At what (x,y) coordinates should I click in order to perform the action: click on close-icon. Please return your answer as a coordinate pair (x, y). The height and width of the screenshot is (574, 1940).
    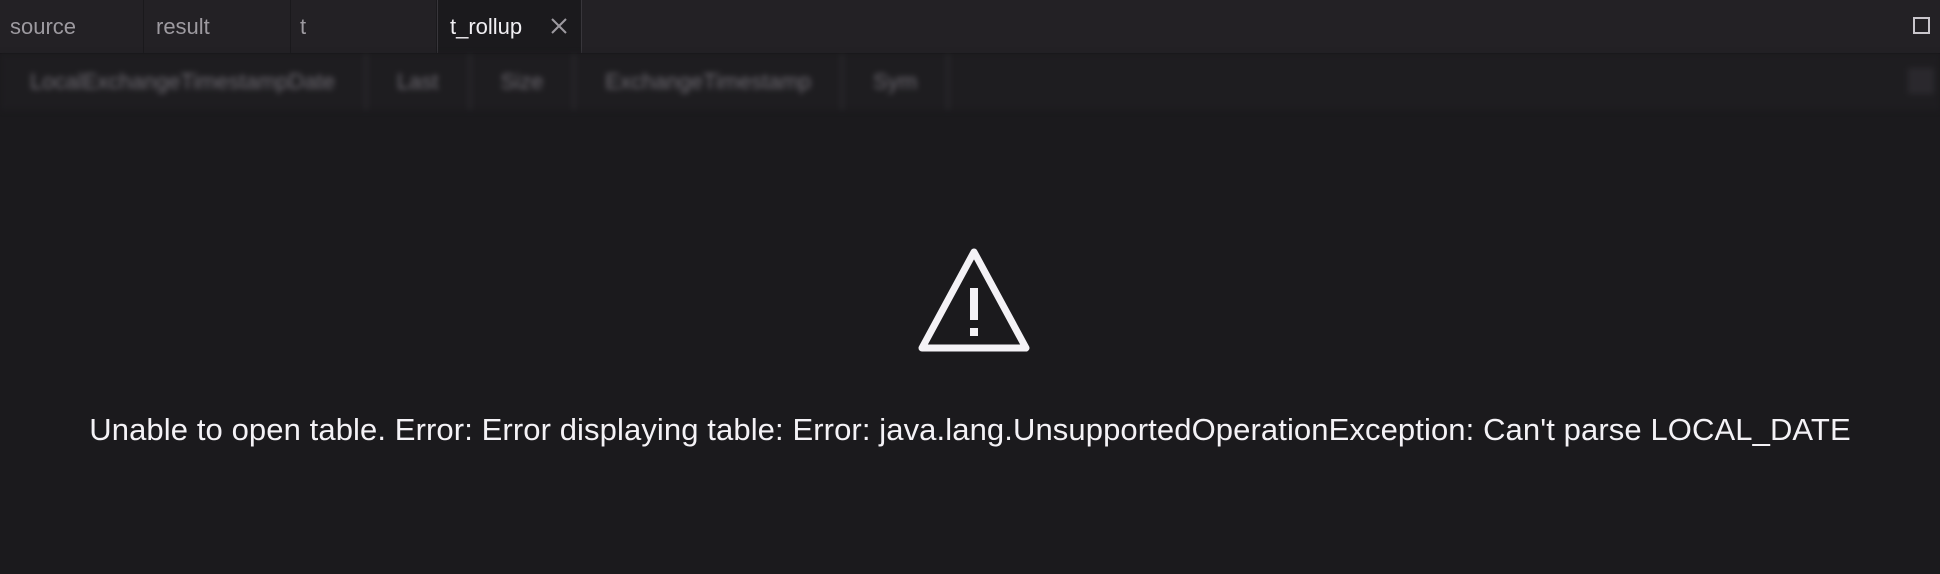
    Looking at the image, I should click on (559, 26).